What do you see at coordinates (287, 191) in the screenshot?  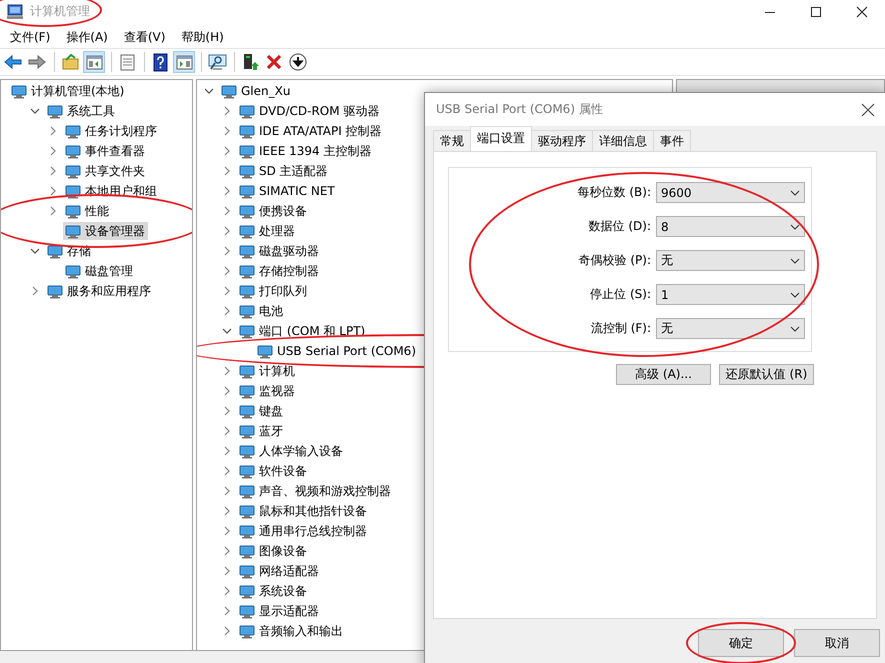 I see `tree-item: SIMATIC NET` at bounding box center [287, 191].